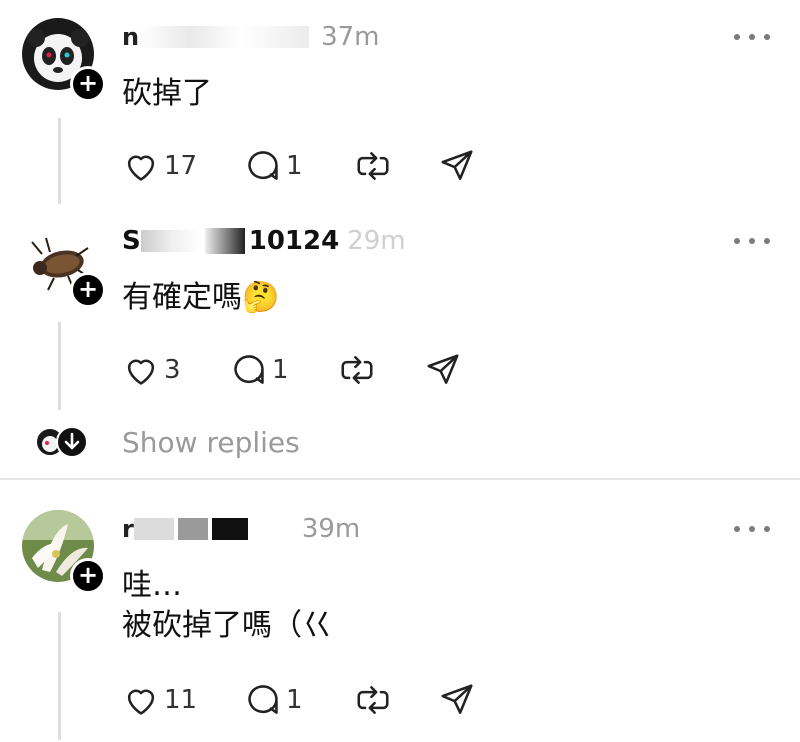  Describe the element at coordinates (159, 166) in the screenshot. I see `like-button: 17` at that location.